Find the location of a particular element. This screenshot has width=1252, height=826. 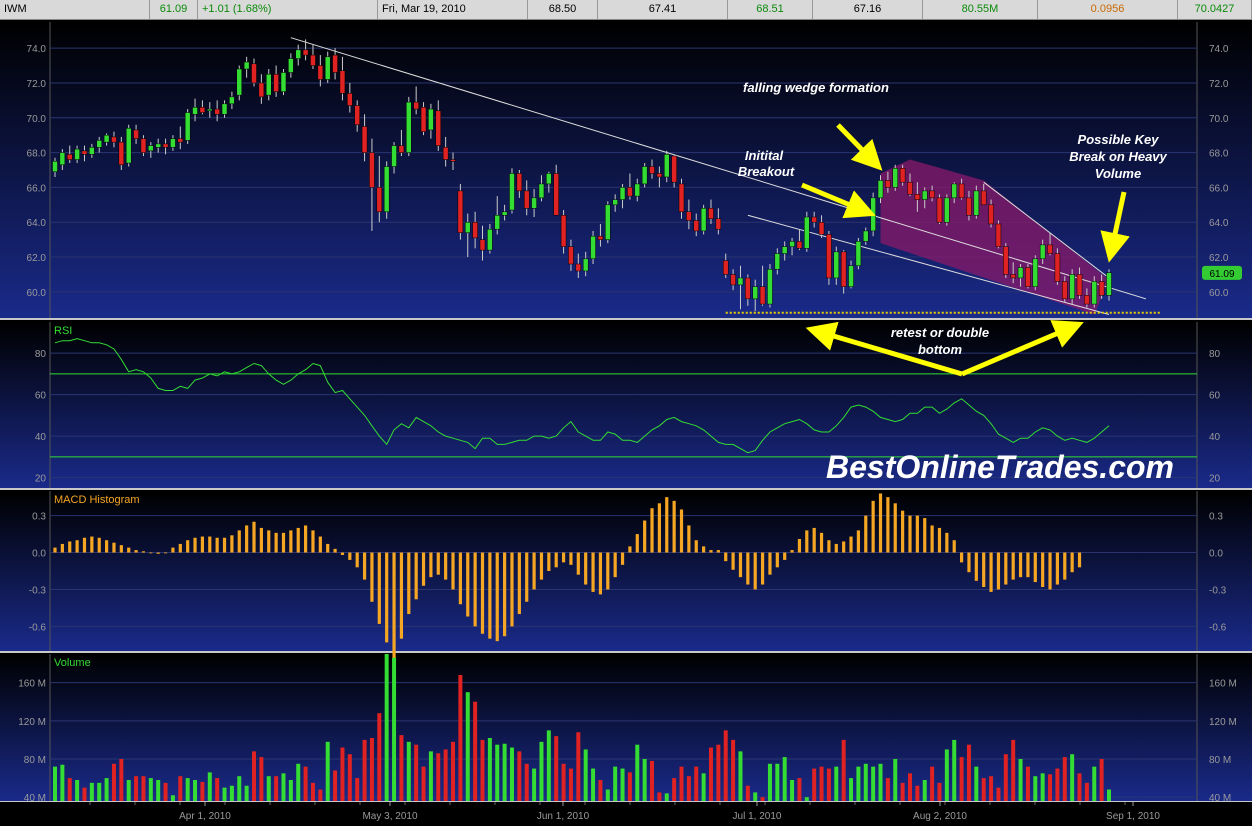

macd-label: MACD Histogram is located at coordinates (97, 500).